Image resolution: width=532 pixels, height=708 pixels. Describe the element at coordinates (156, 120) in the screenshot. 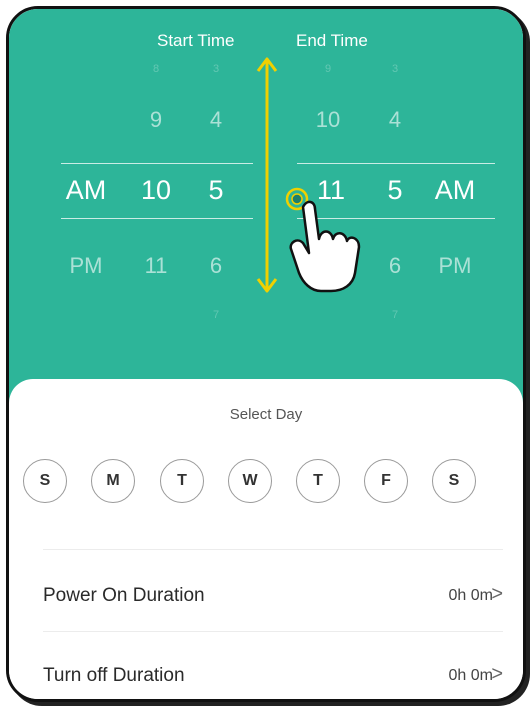

I see `start-hour-above: 9` at that location.